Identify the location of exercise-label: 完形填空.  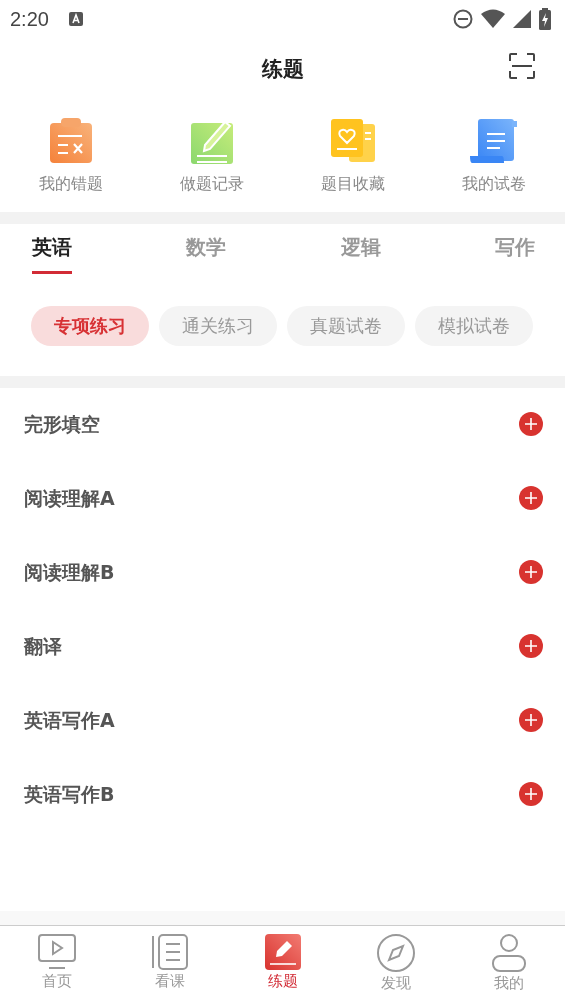
(62, 425).